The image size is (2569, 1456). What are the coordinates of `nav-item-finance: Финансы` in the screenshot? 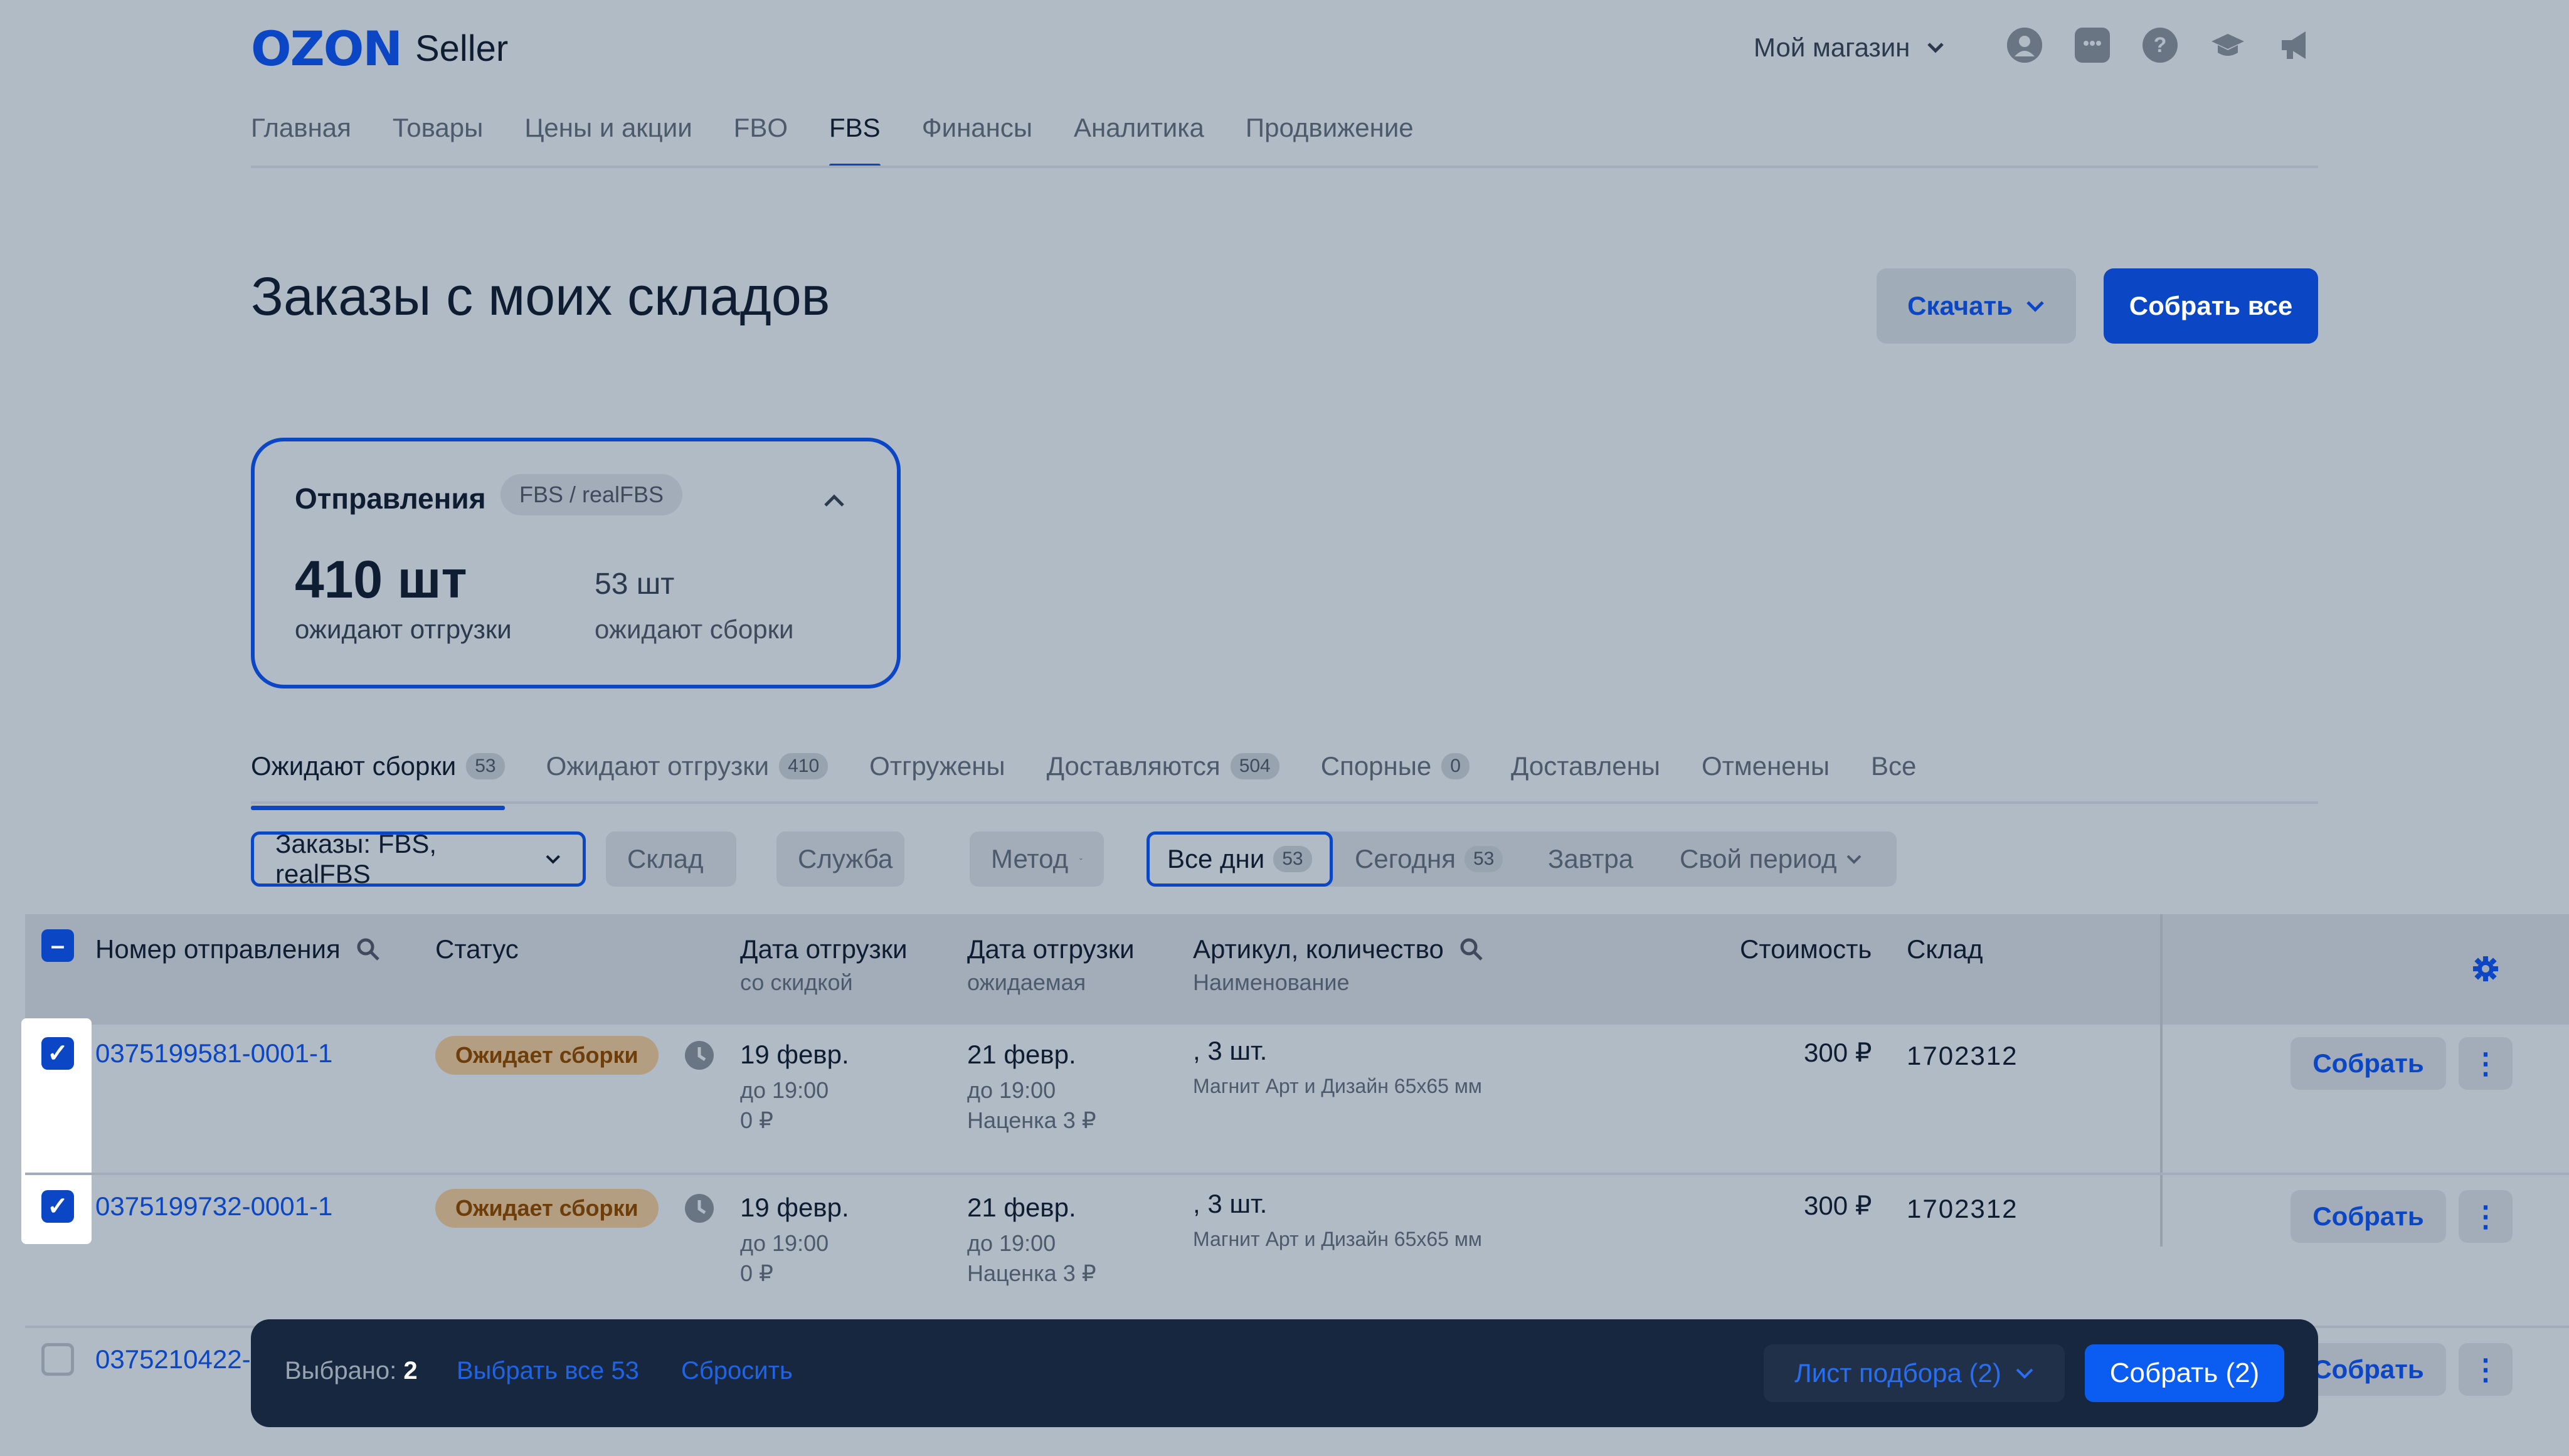 It's located at (977, 128).